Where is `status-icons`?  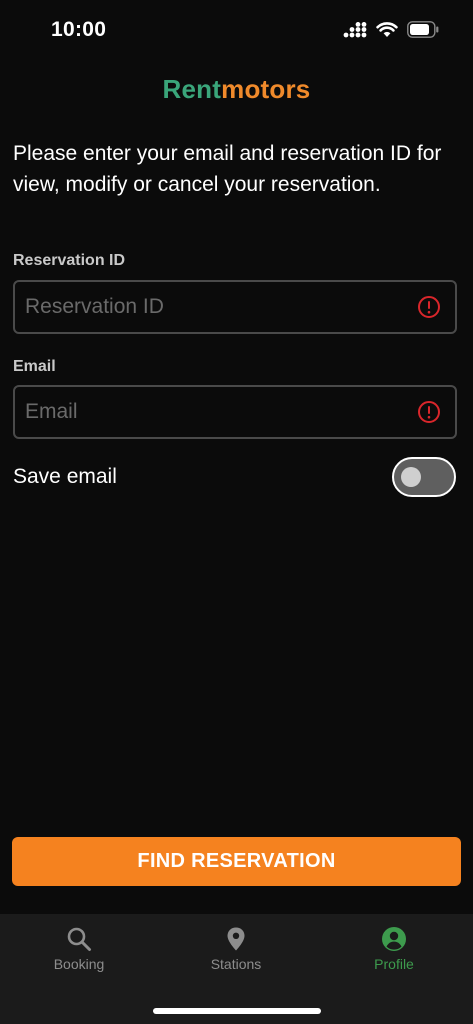
status-icons is located at coordinates (391, 29).